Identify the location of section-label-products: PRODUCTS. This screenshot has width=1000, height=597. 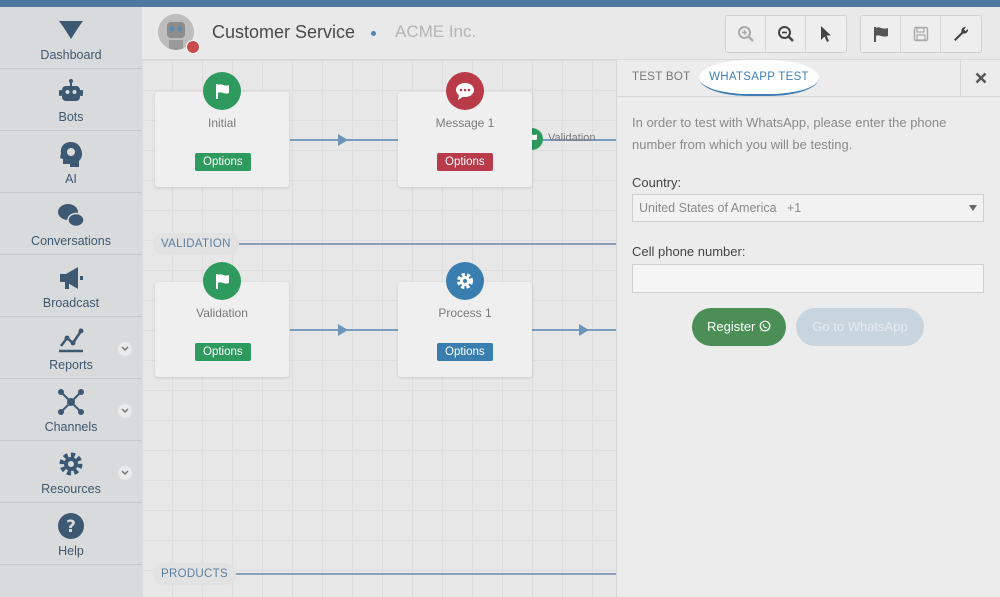
(194, 574).